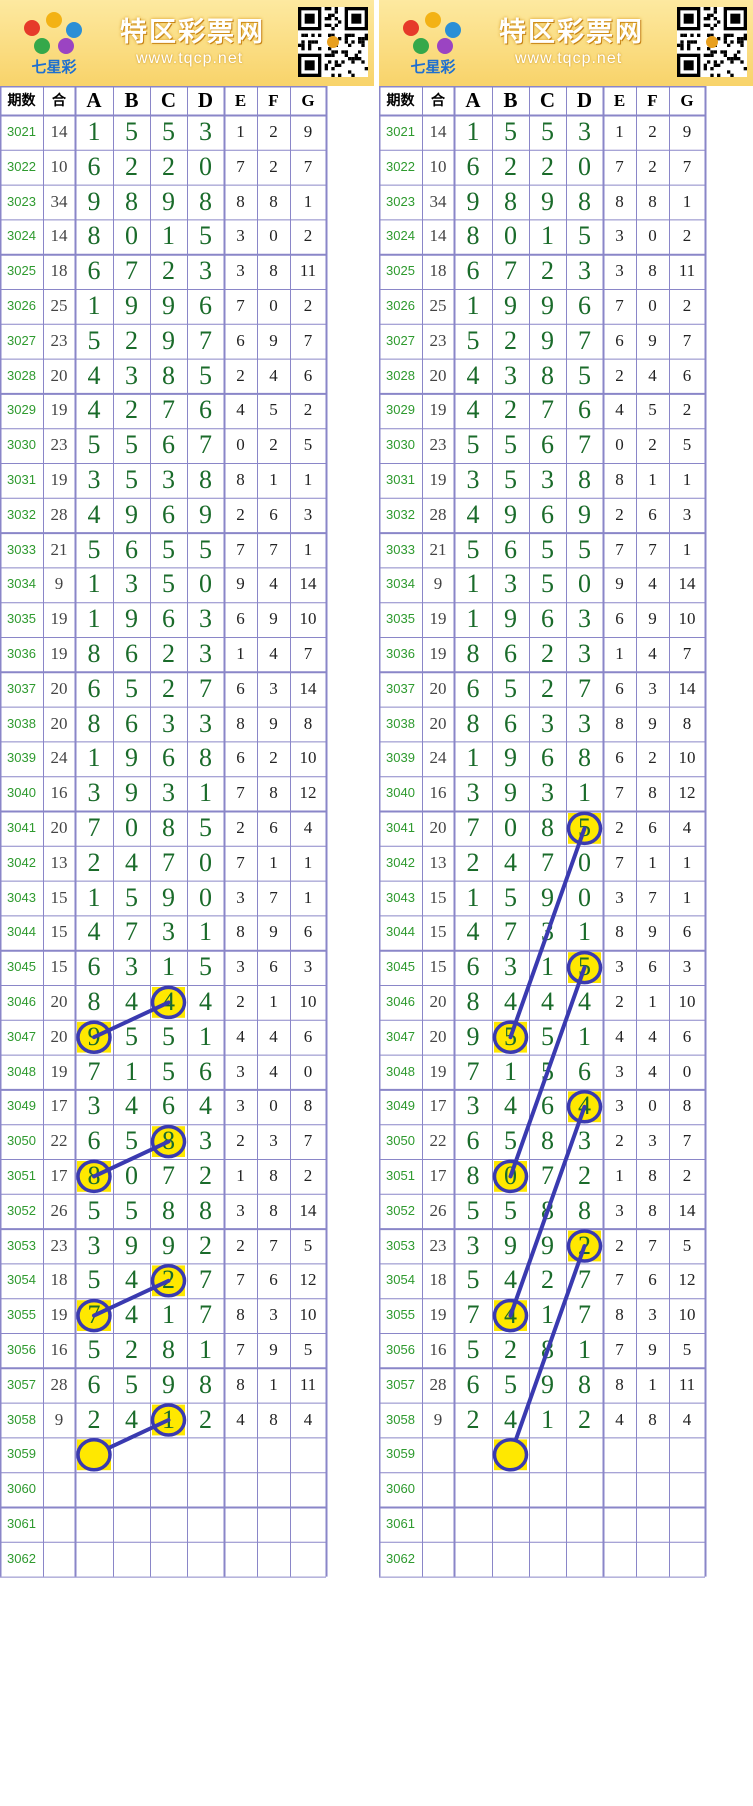 The height and width of the screenshot is (1806, 753). I want to click on extra-cell: 8, so click(619, 723).